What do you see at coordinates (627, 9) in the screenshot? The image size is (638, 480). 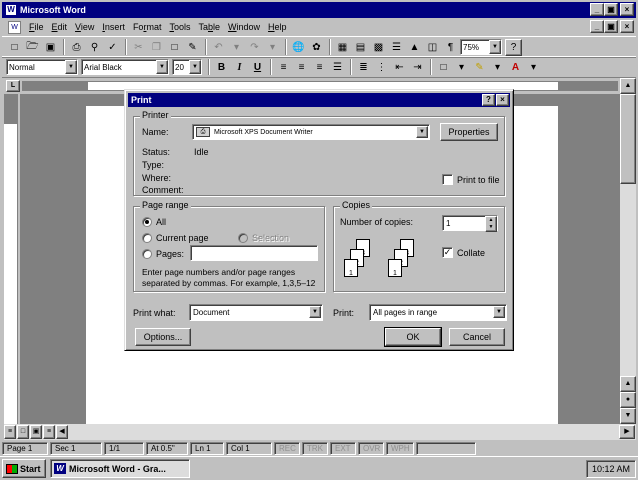 I see `close-button: ×` at bounding box center [627, 9].